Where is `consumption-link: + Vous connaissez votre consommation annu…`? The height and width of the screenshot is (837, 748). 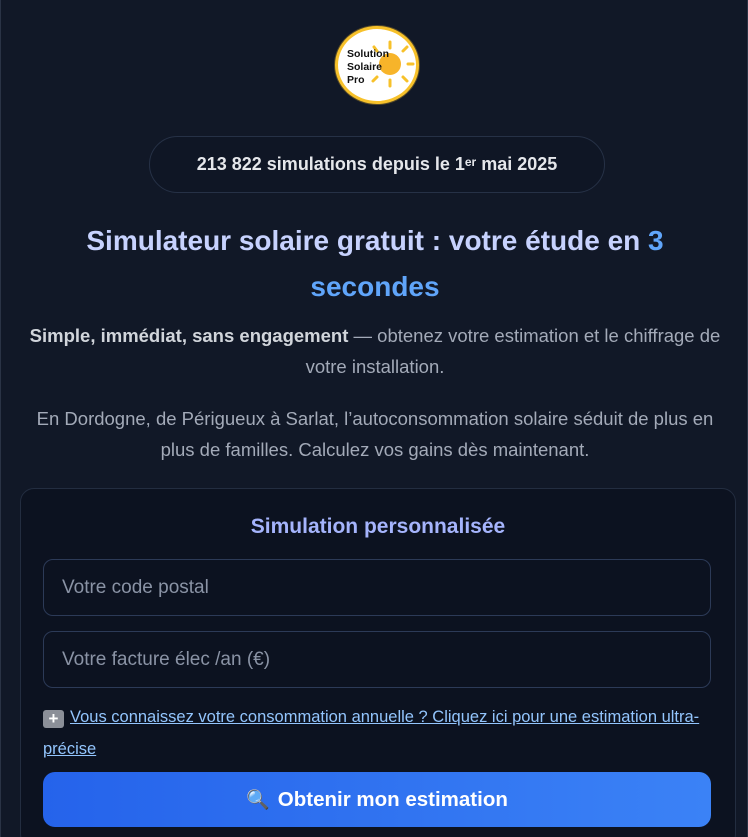 consumption-link: + Vous connaissez votre consommation annu… is located at coordinates (379, 733).